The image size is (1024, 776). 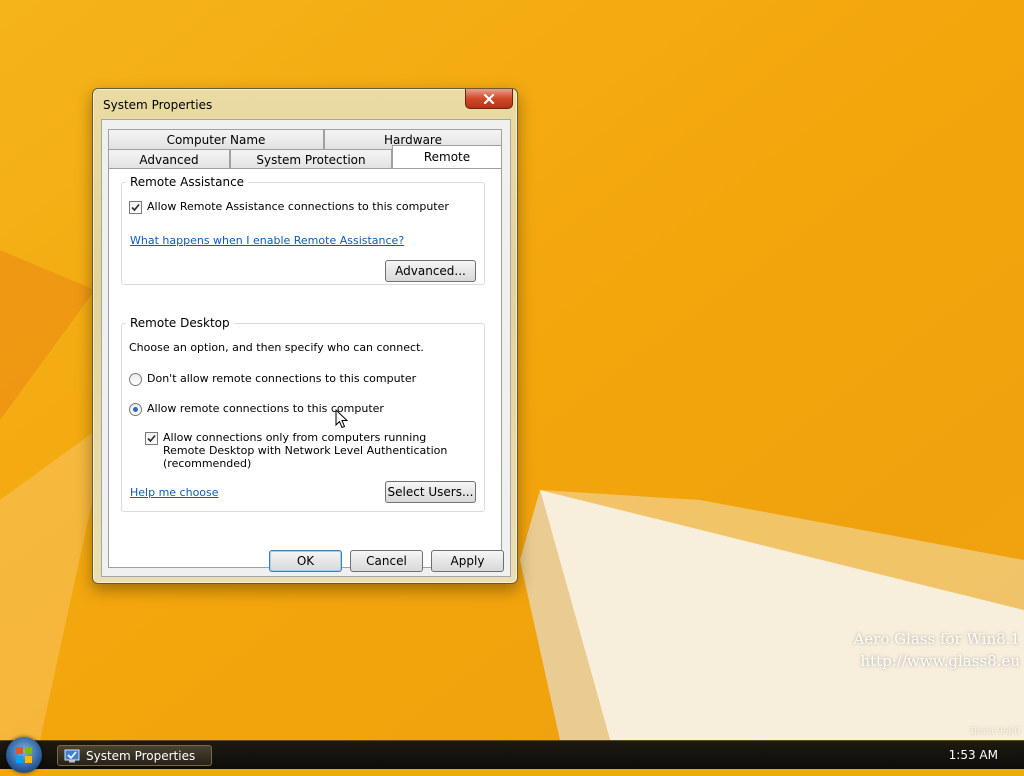 I want to click on taskbar: System Properties 1:53 AM, so click(x=512, y=755).